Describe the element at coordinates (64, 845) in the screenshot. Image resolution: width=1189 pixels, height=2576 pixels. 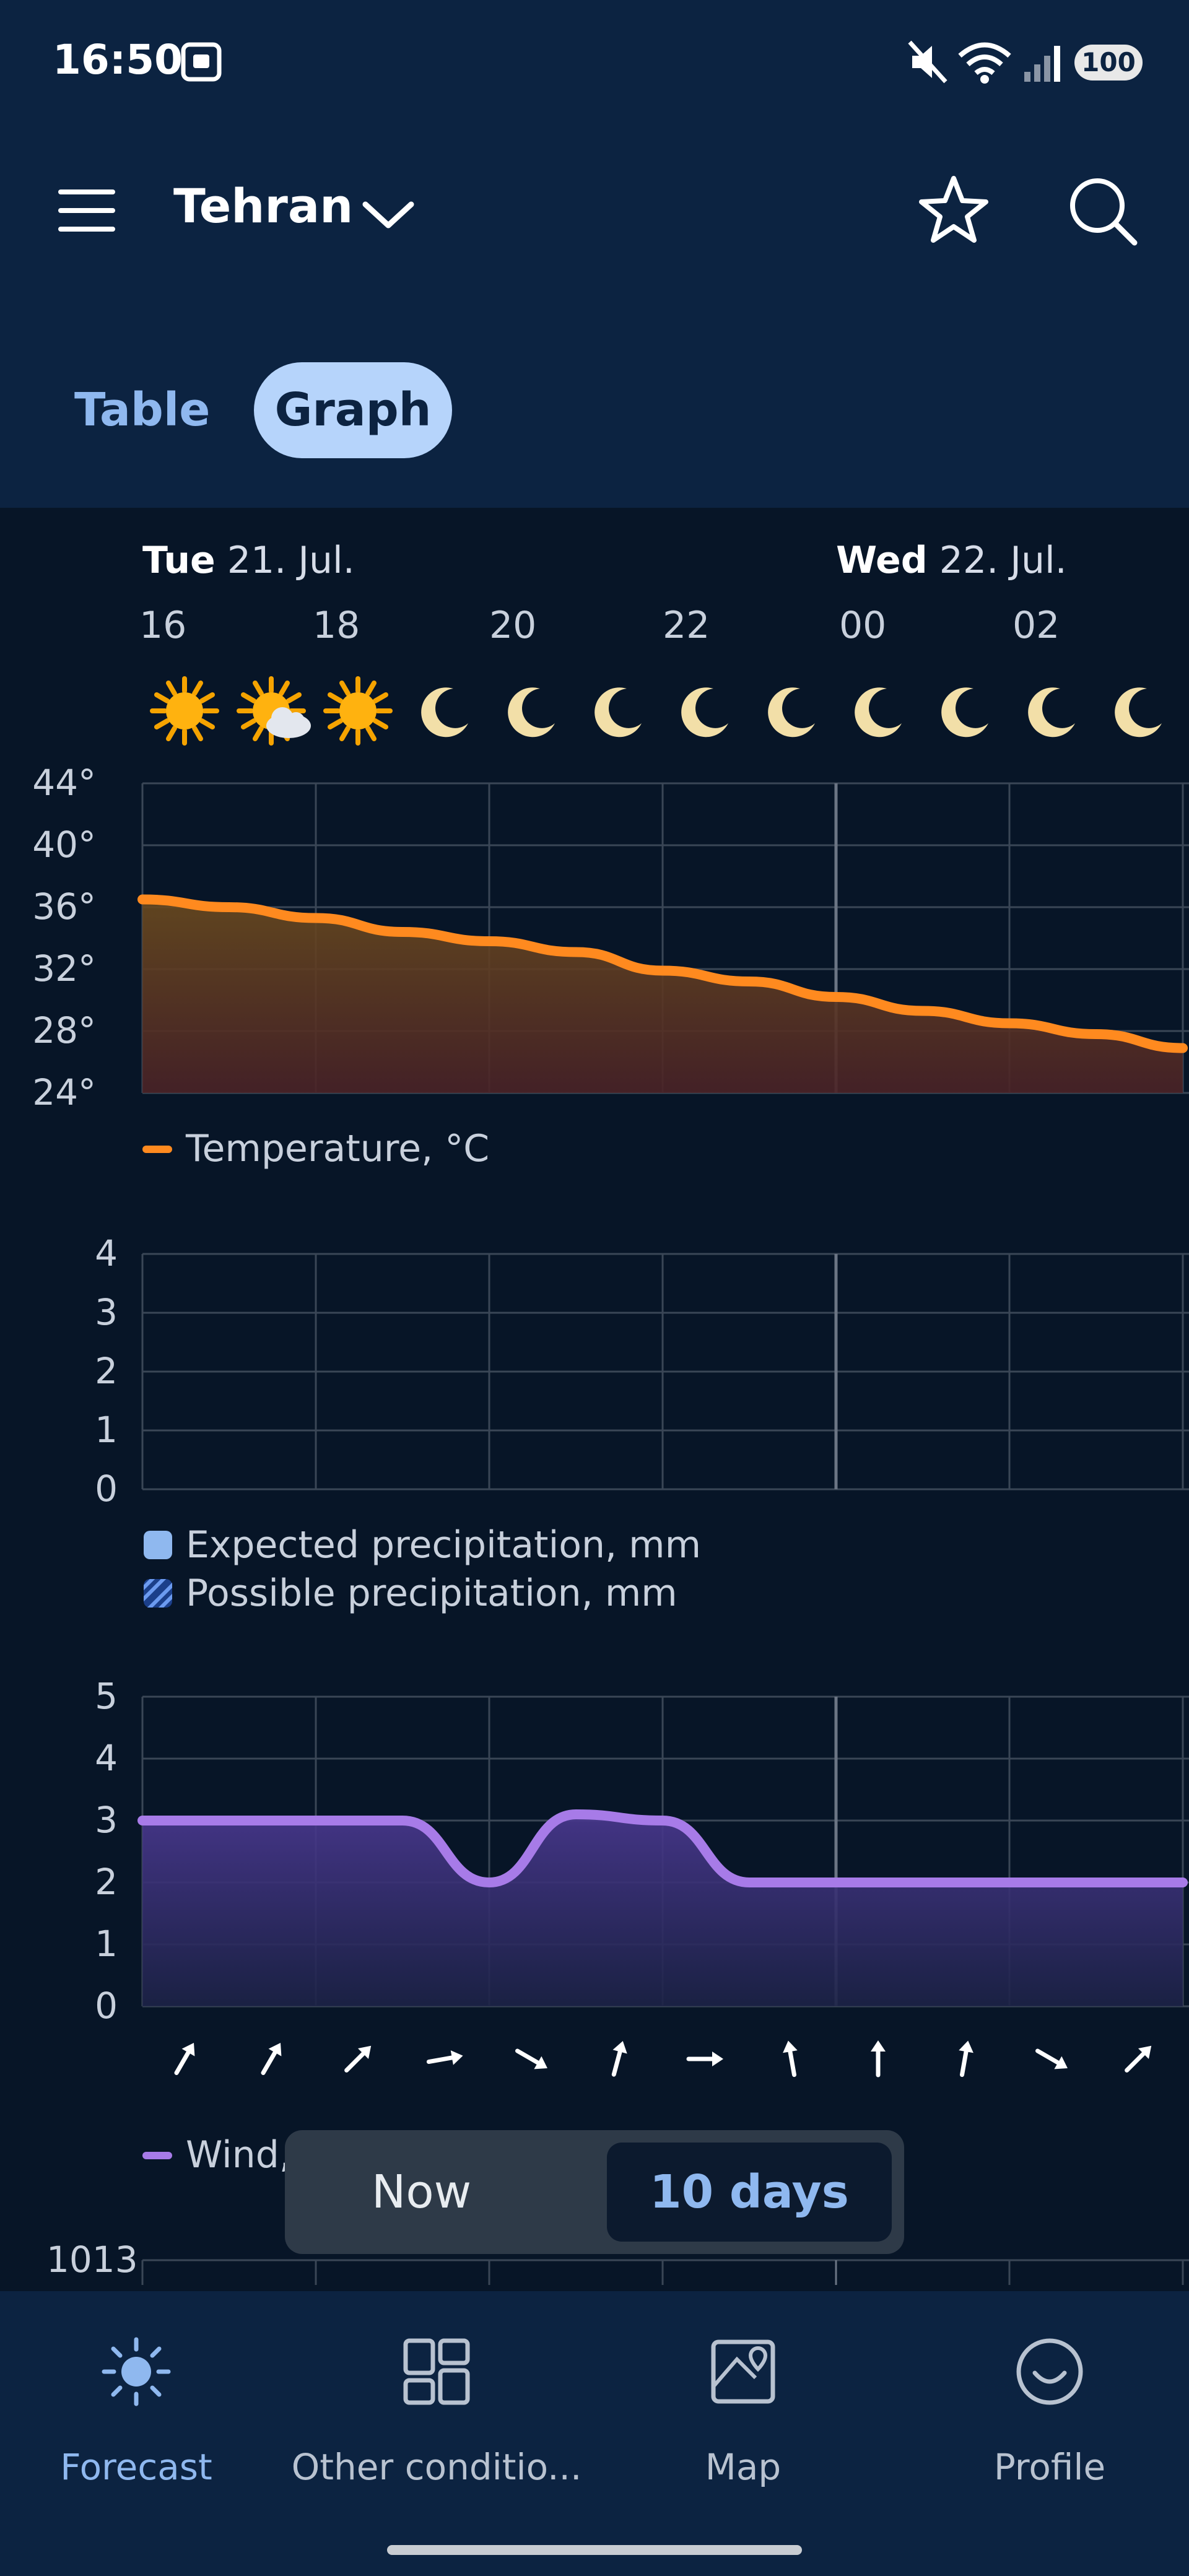
I see `temp-y-tick: 40°` at that location.